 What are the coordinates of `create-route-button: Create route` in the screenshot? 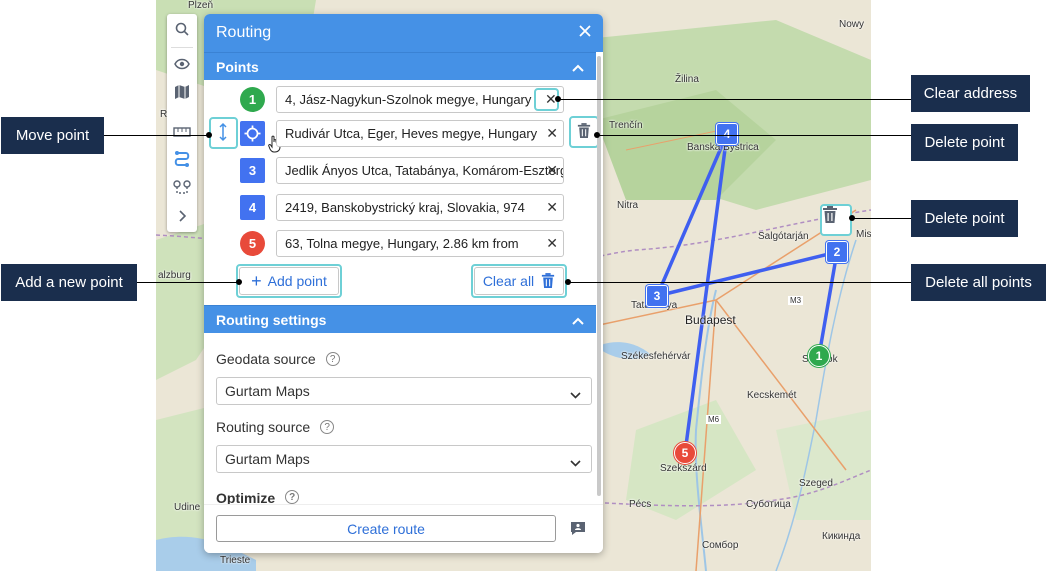 It's located at (386, 528).